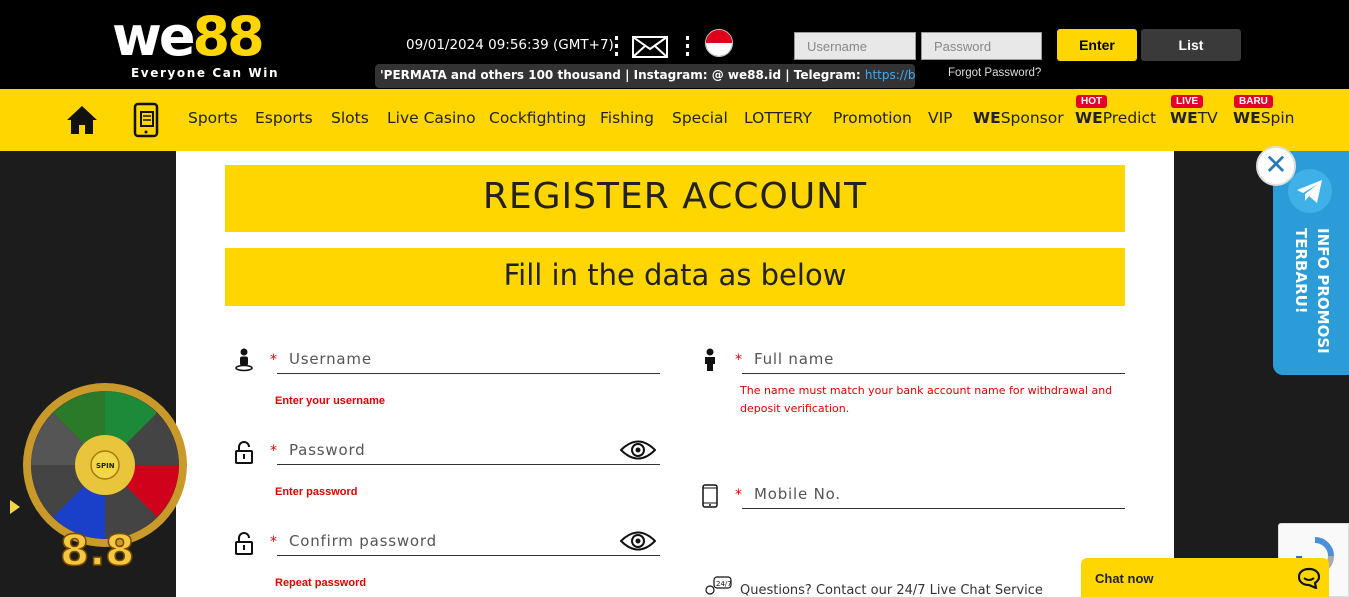 Image resolution: width=1349 pixels, height=597 pixels. What do you see at coordinates (510, 45) in the screenshot?
I see `current-datetime: 09/01/2024 09:56:39 (GMT+7)` at bounding box center [510, 45].